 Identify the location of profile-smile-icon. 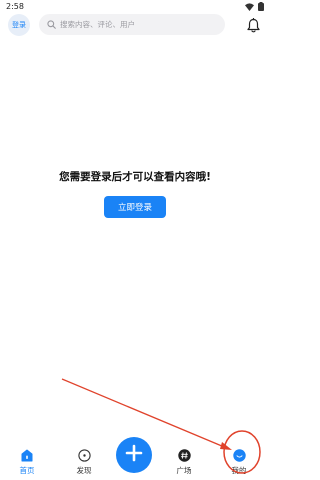
(239, 455).